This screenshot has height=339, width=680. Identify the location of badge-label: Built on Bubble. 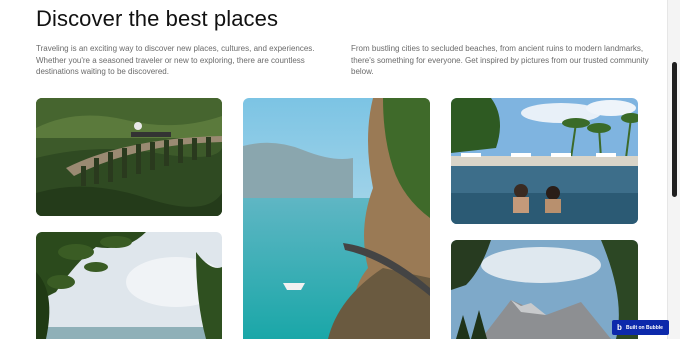
(644, 327).